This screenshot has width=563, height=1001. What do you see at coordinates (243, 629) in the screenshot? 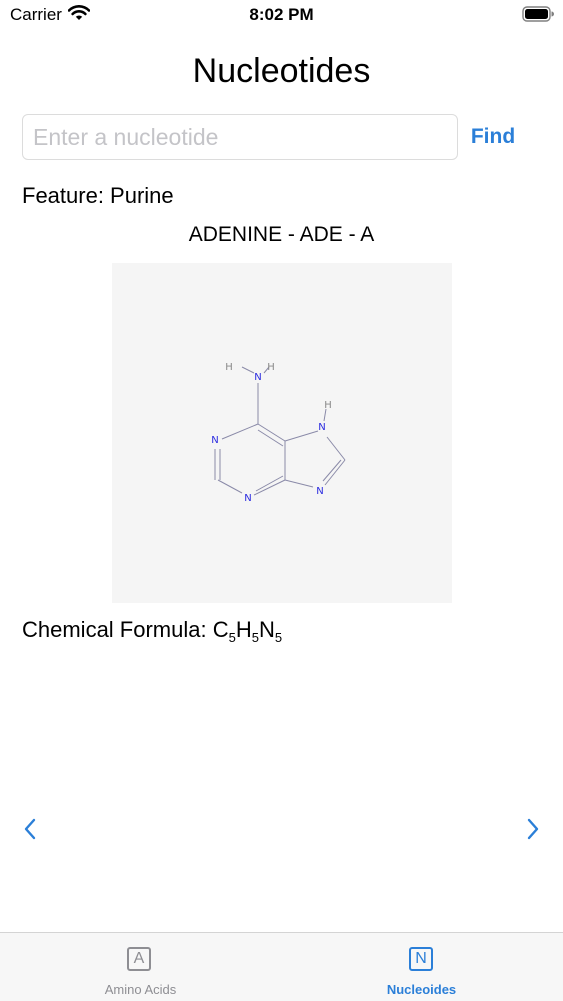
I see `formula-h: H` at bounding box center [243, 629].